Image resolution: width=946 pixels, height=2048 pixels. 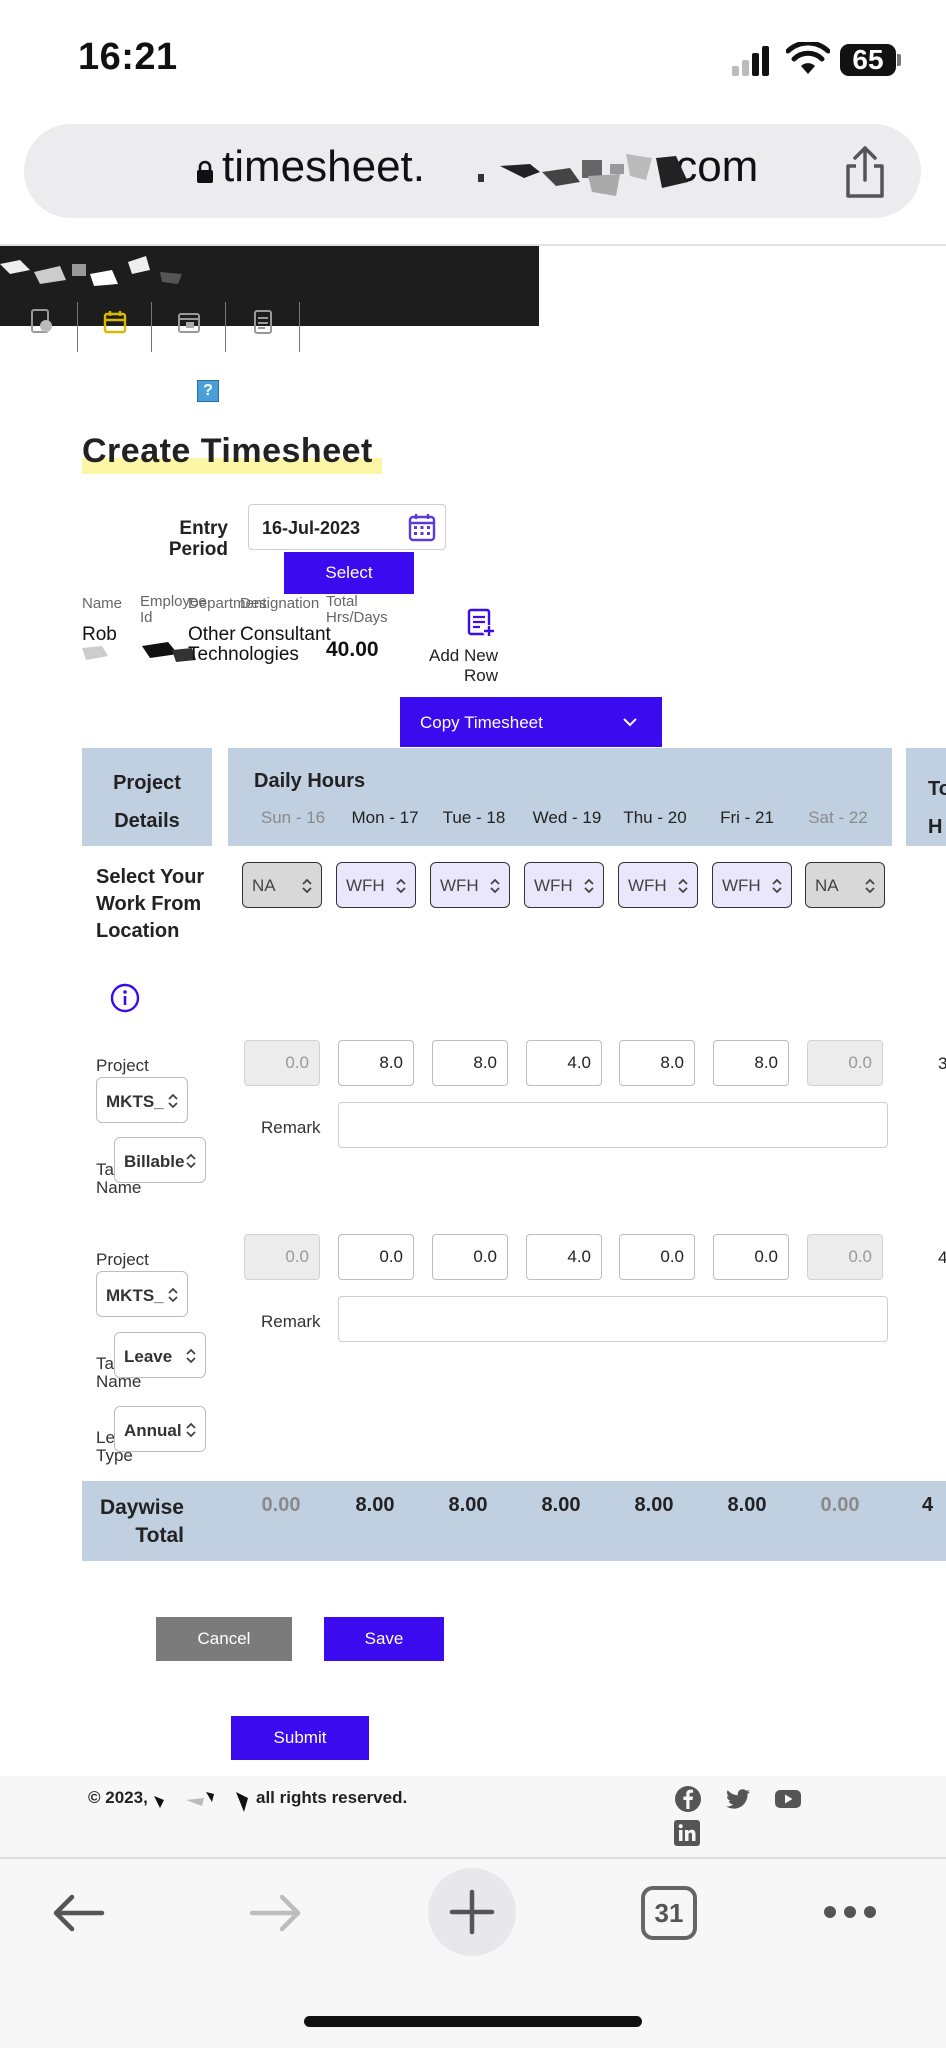 I want to click on row2-hours-tue: 0.0, so click(x=470, y=1257).